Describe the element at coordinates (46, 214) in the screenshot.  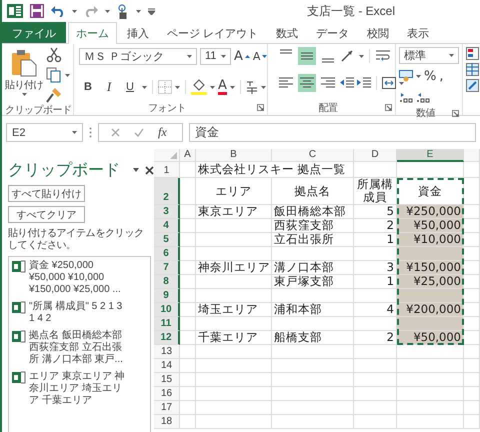
I see `pane-button: すべてクリア` at that location.